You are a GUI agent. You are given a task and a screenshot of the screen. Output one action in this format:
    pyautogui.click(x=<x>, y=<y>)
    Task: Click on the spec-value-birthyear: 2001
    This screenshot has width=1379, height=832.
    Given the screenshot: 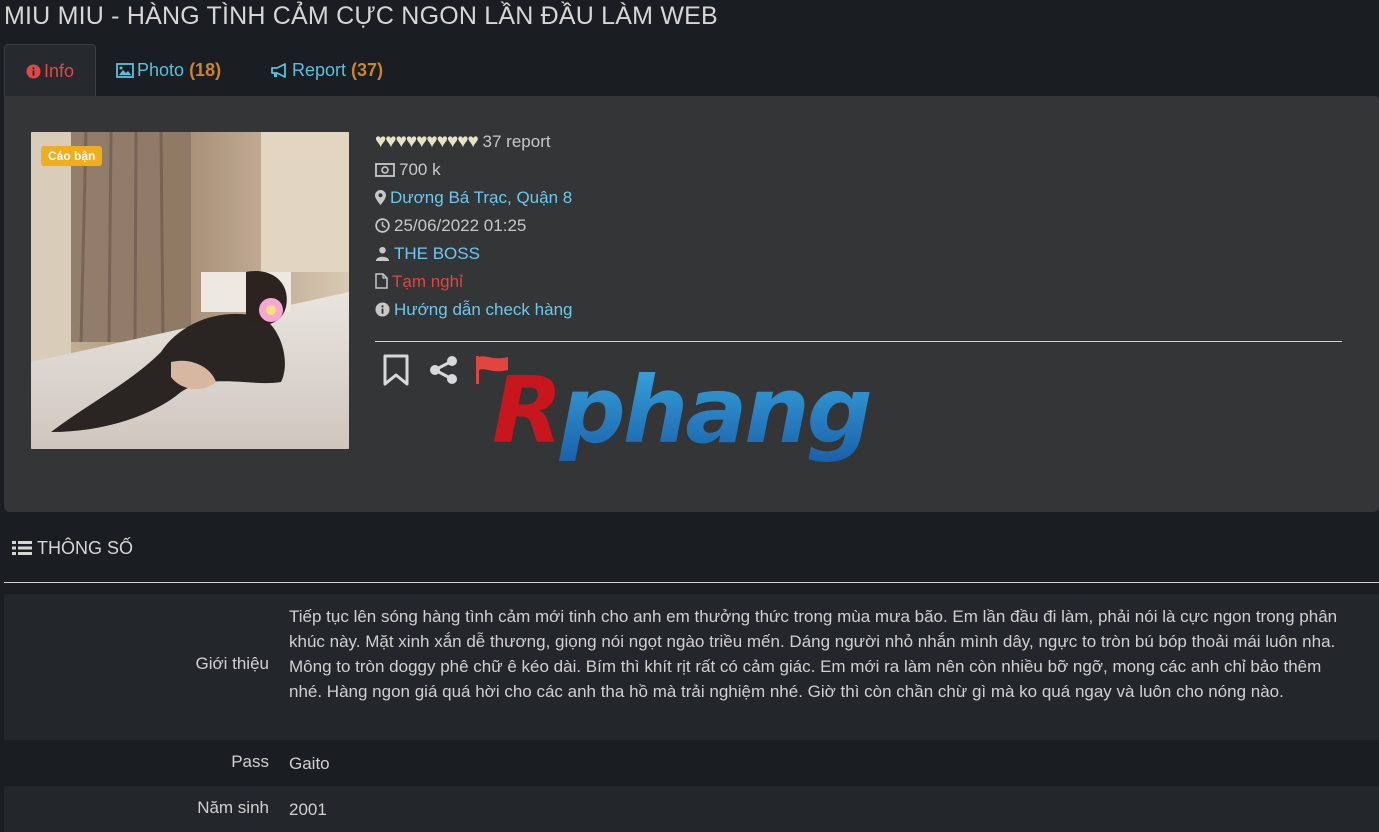 What is the action you would take?
    pyautogui.click(x=308, y=809)
    